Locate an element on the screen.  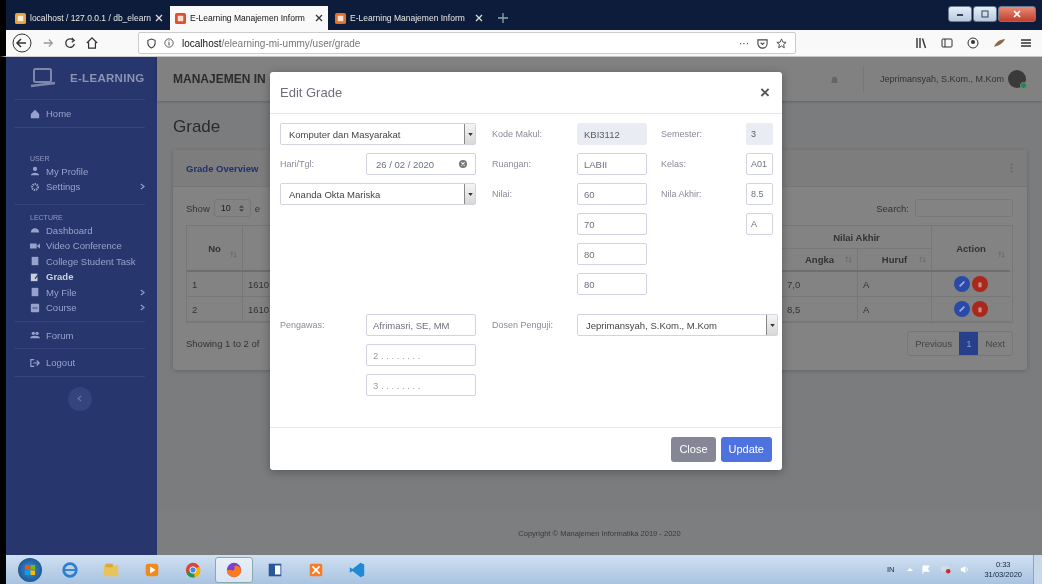
close-button is located at coordinates (1017, 14).